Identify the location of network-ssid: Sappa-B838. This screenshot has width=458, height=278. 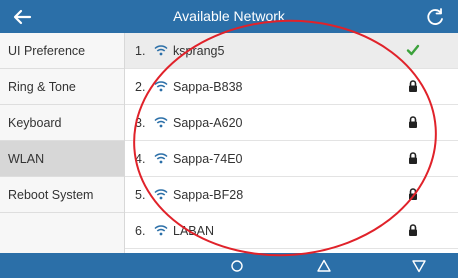
(208, 87).